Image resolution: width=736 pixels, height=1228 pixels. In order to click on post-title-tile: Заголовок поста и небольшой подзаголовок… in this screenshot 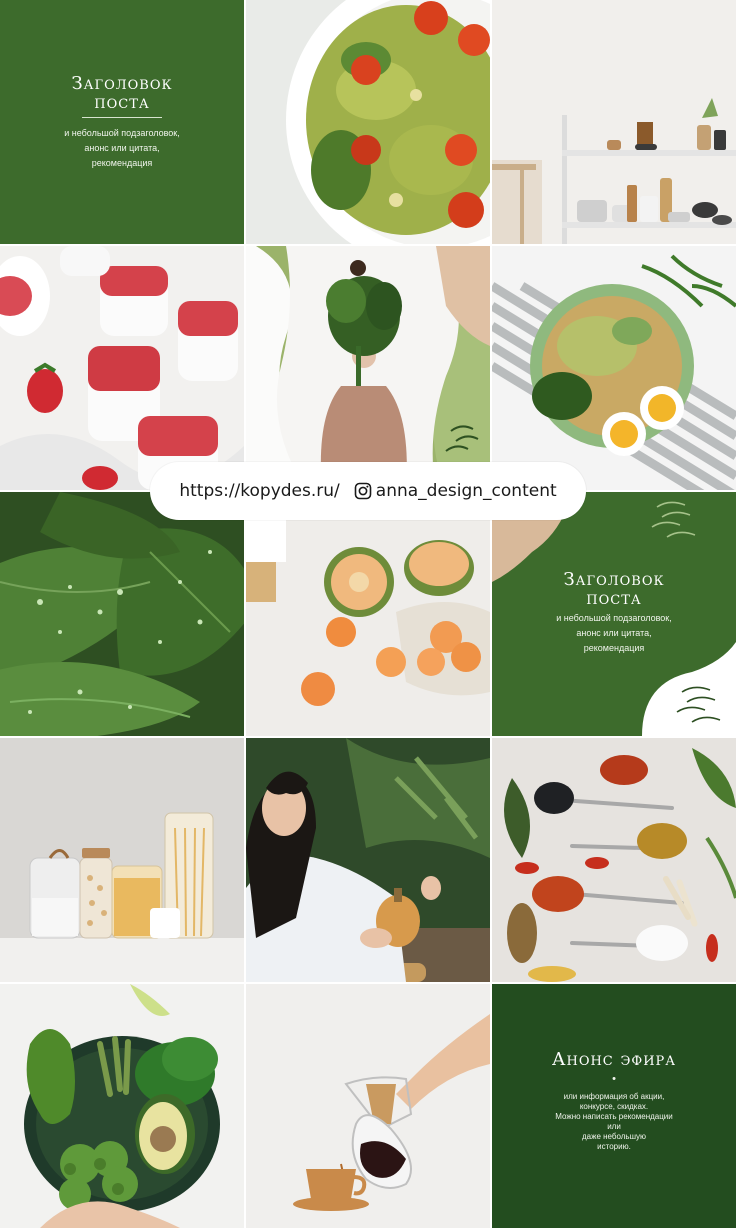, I will do `click(122, 122)`.